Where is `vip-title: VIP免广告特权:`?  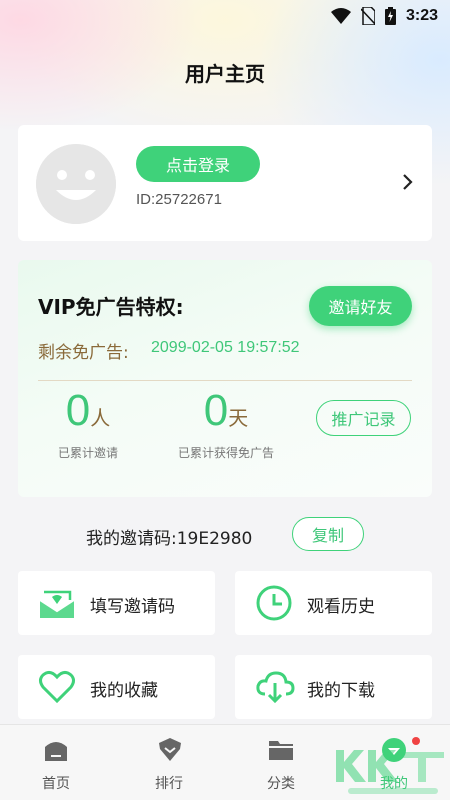
vip-title: VIP免广告特权: is located at coordinates (111, 307).